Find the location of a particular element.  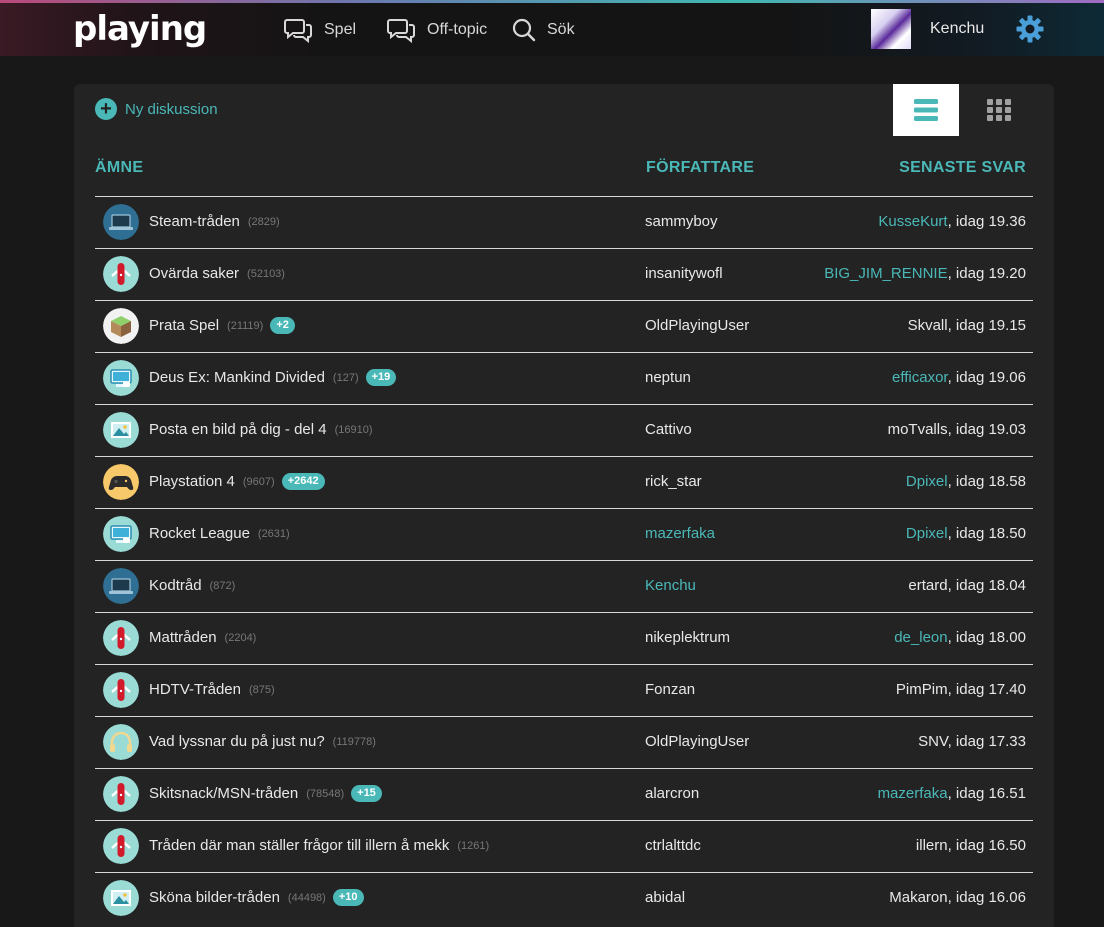

new-posts-badge: +2642 is located at coordinates (303, 481).